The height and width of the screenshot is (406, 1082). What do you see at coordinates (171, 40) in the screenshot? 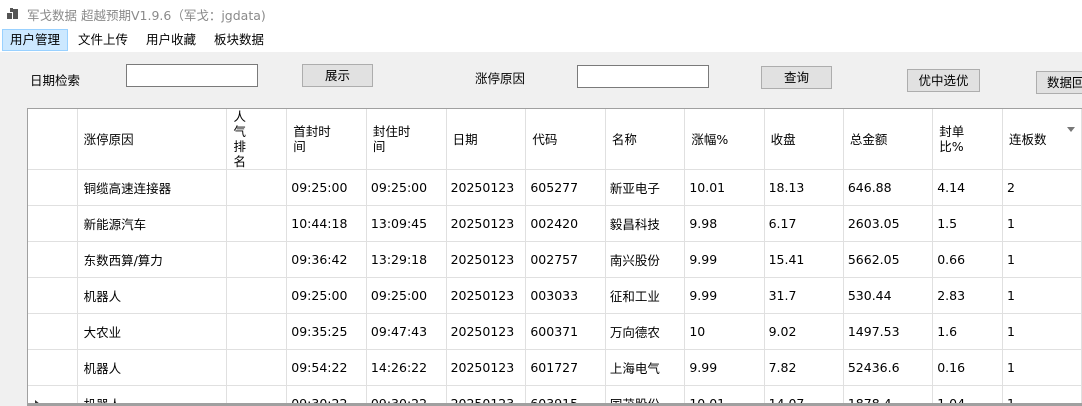
I see `menu-user-favorites: 用户收藏` at bounding box center [171, 40].